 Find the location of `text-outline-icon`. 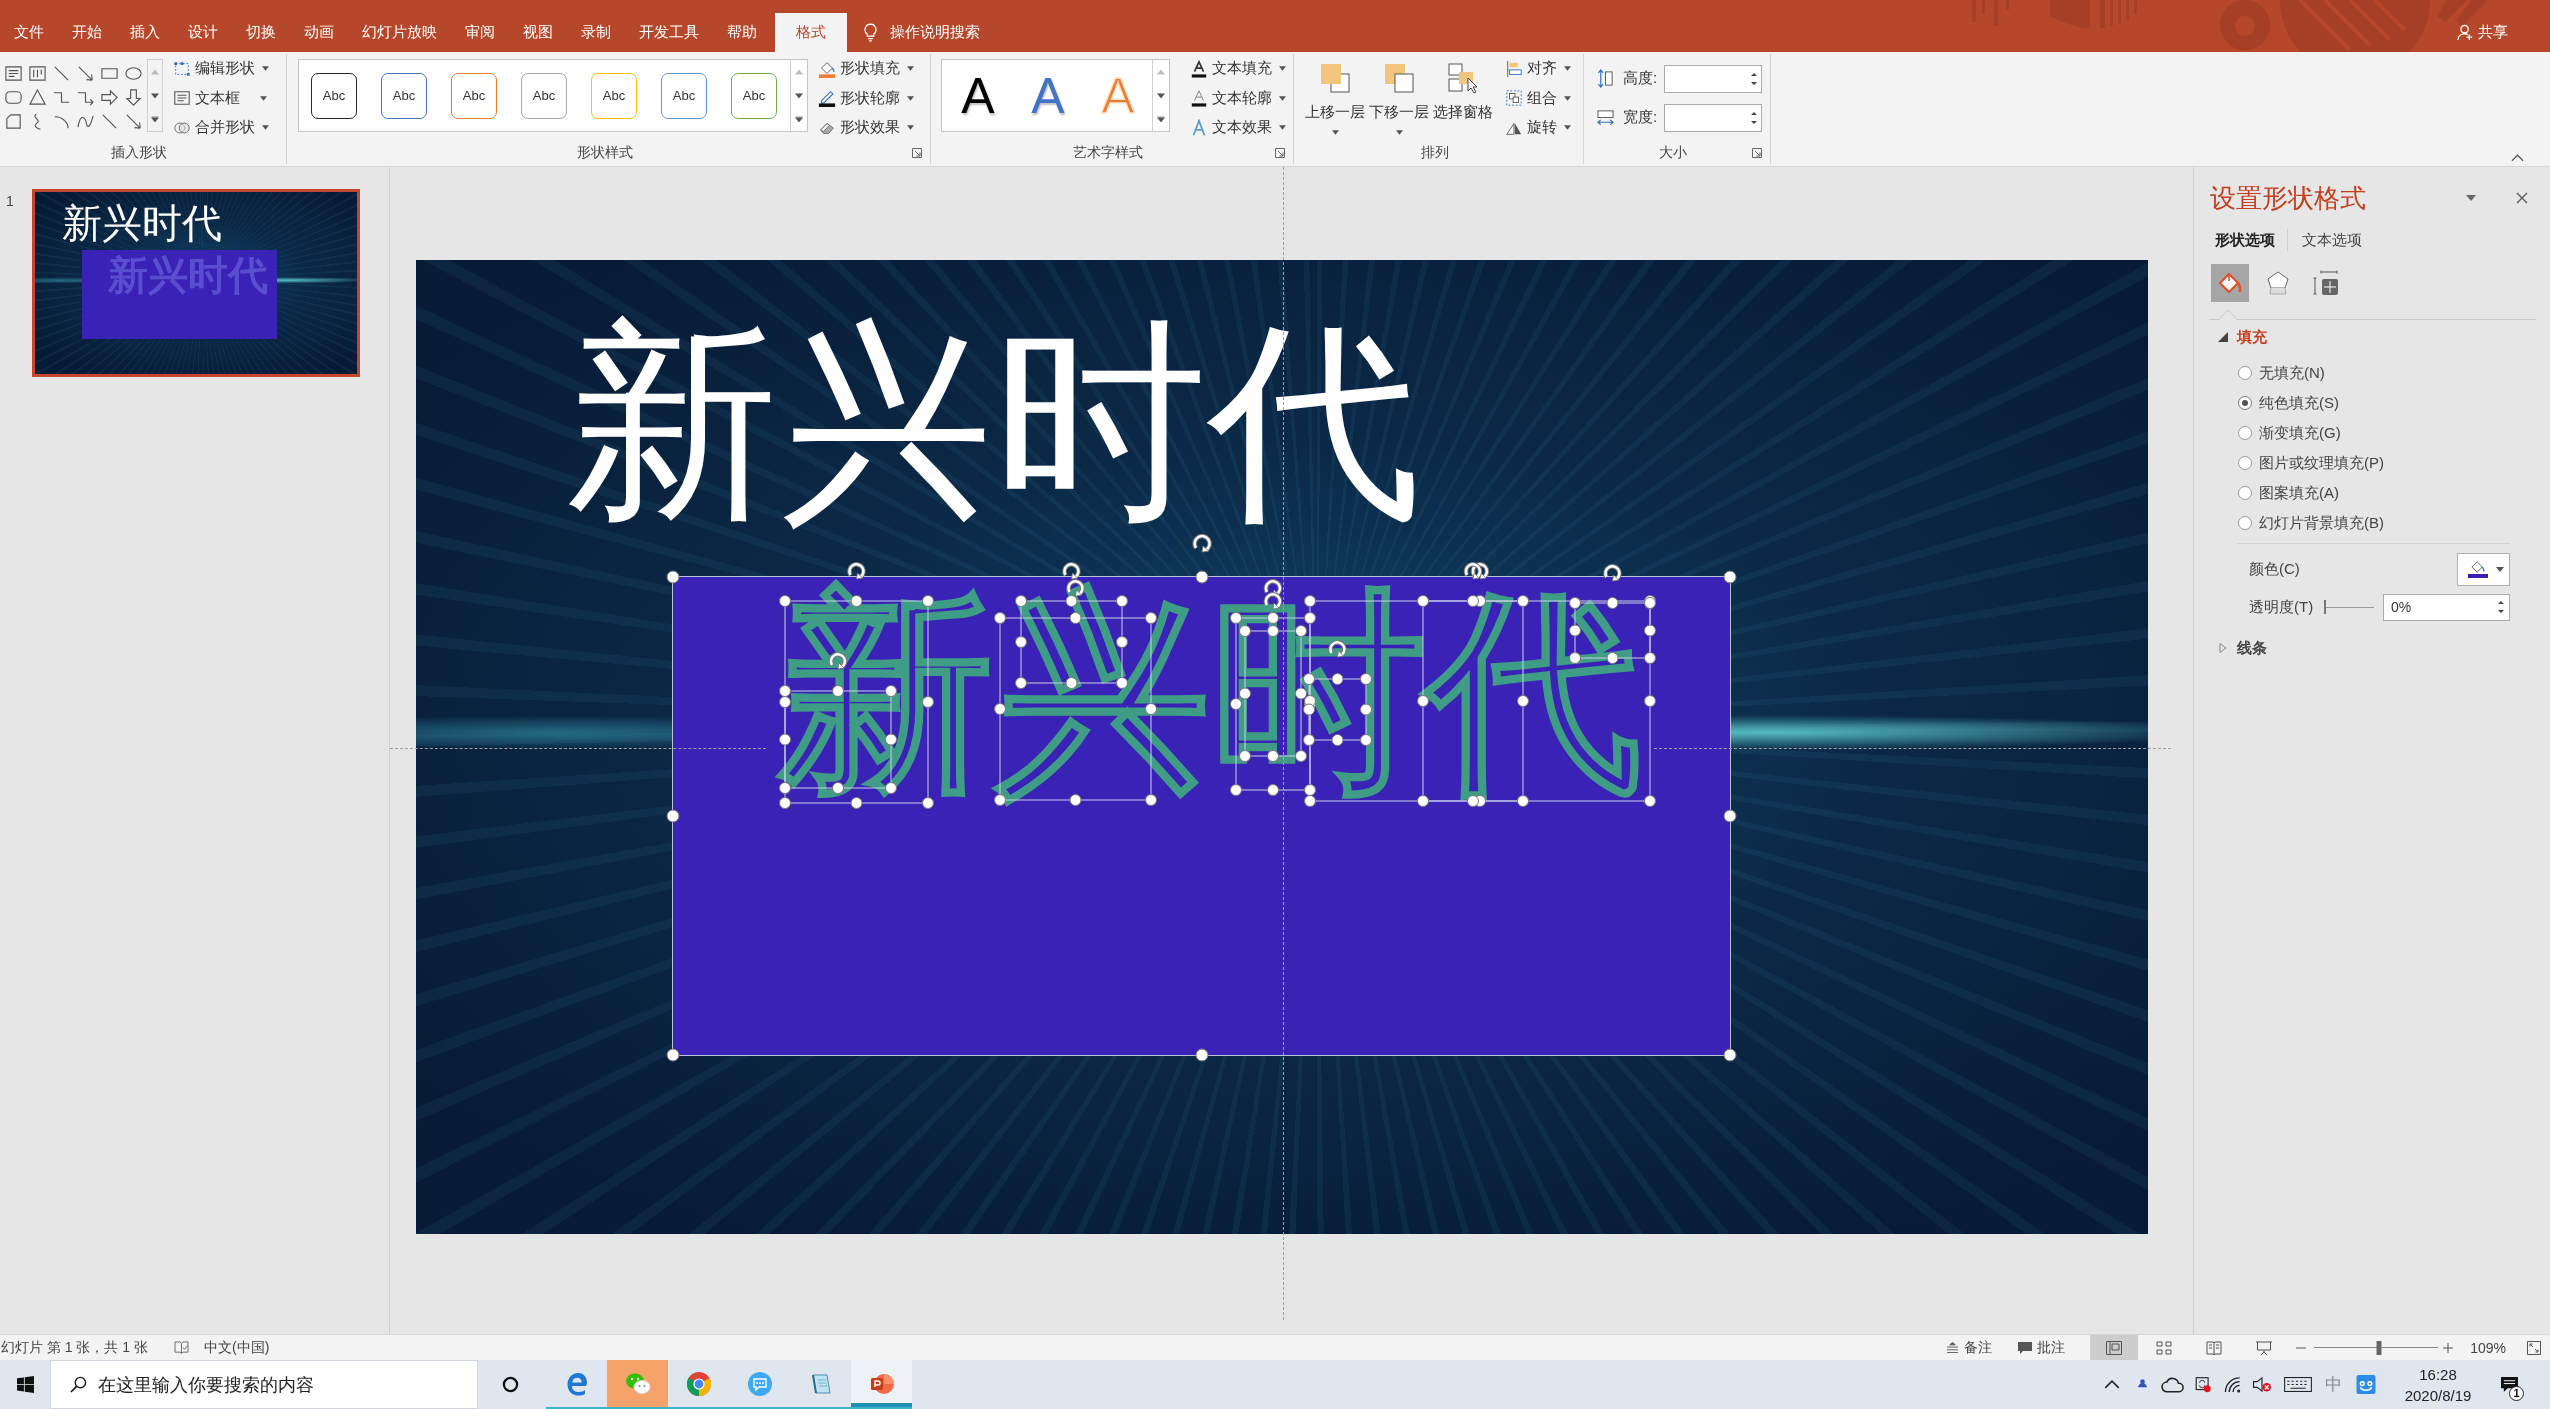

text-outline-icon is located at coordinates (1199, 98).